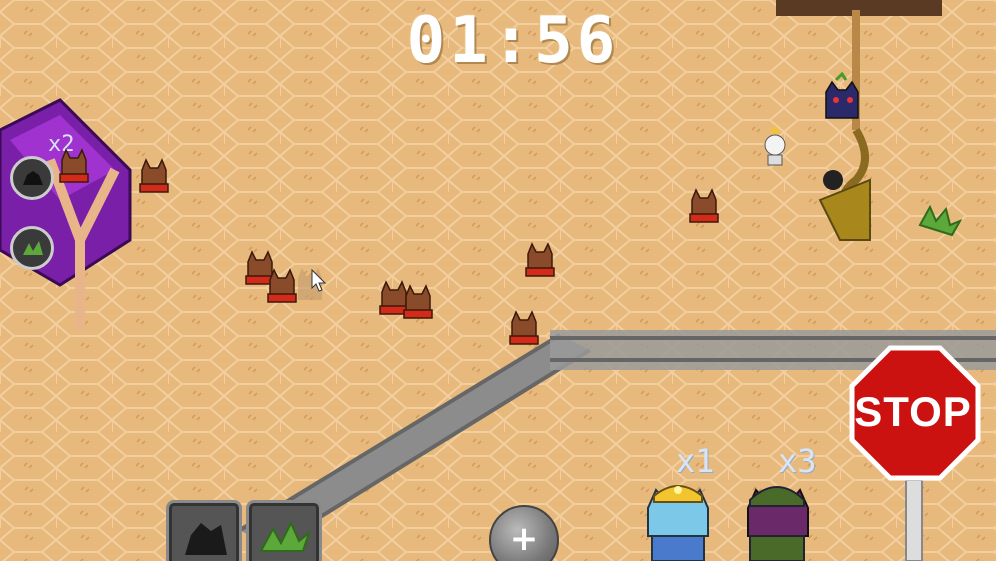 Image resolution: width=996 pixels, height=561 pixels. I want to click on miner-cat-unit, so click(678, 519).